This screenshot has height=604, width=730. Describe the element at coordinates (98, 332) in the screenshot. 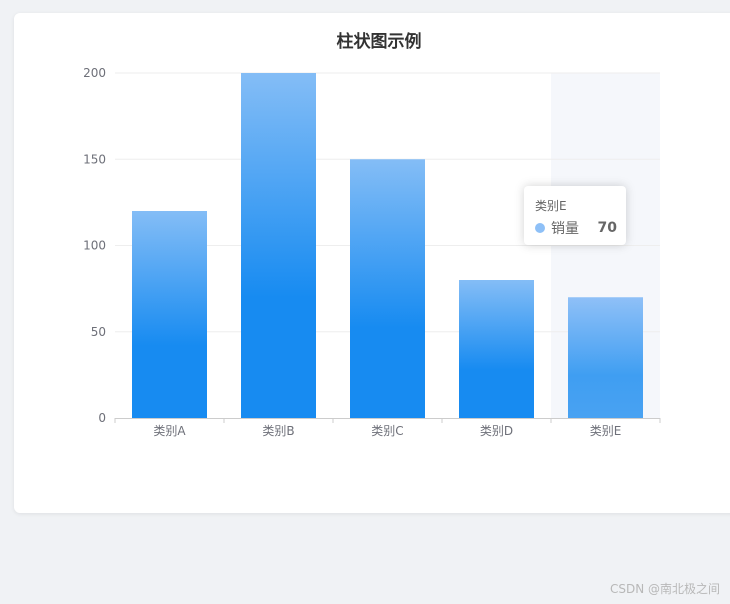

I see `y-tick-label: 50` at that location.